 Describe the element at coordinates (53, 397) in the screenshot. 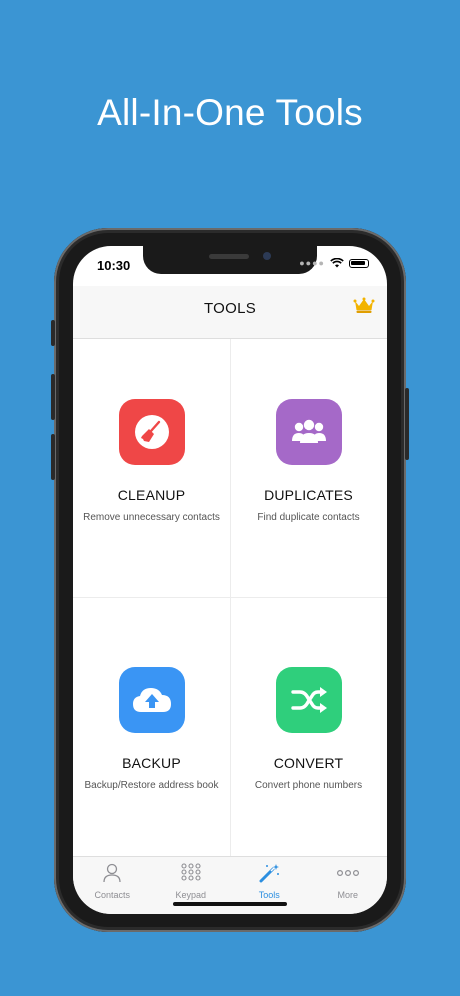

I see `volume-up-button` at that location.